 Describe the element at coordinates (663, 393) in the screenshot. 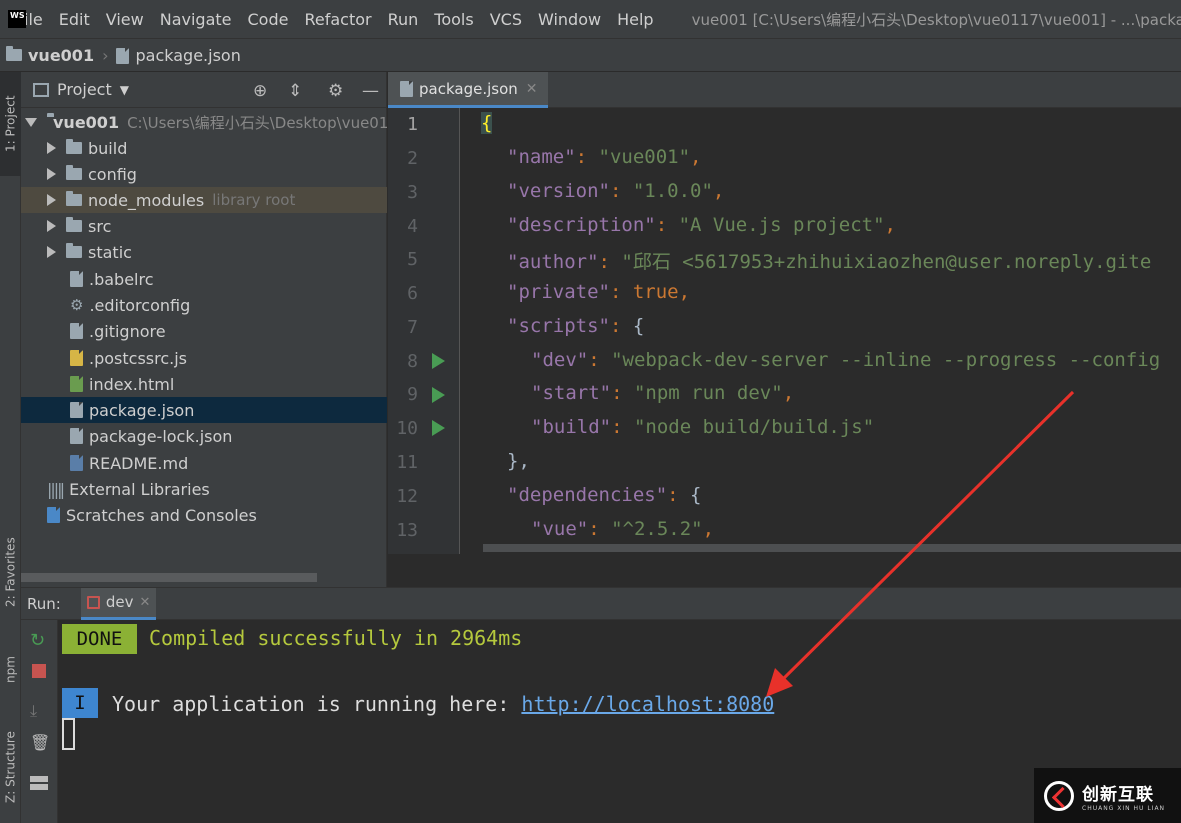

I see `code-line-9: "start": "npm run dev",` at that location.